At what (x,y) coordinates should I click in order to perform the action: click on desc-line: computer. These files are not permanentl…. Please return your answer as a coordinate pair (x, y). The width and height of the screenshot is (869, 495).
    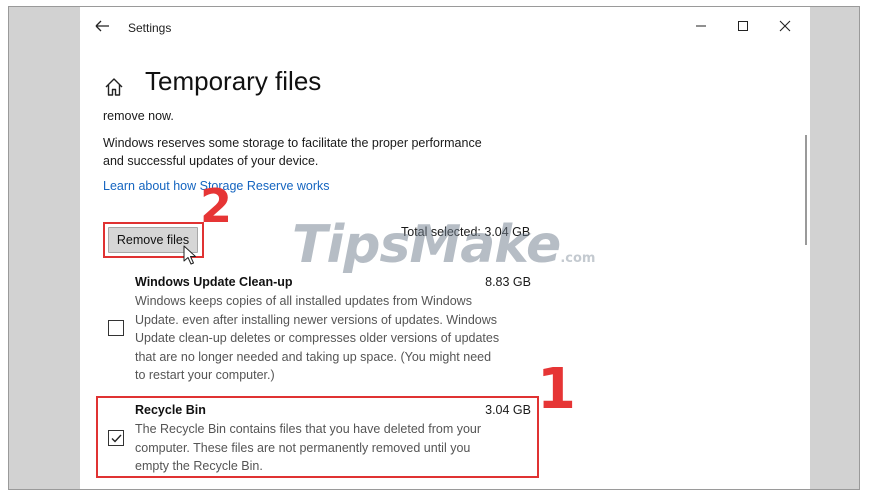
    Looking at the image, I should click on (303, 447).